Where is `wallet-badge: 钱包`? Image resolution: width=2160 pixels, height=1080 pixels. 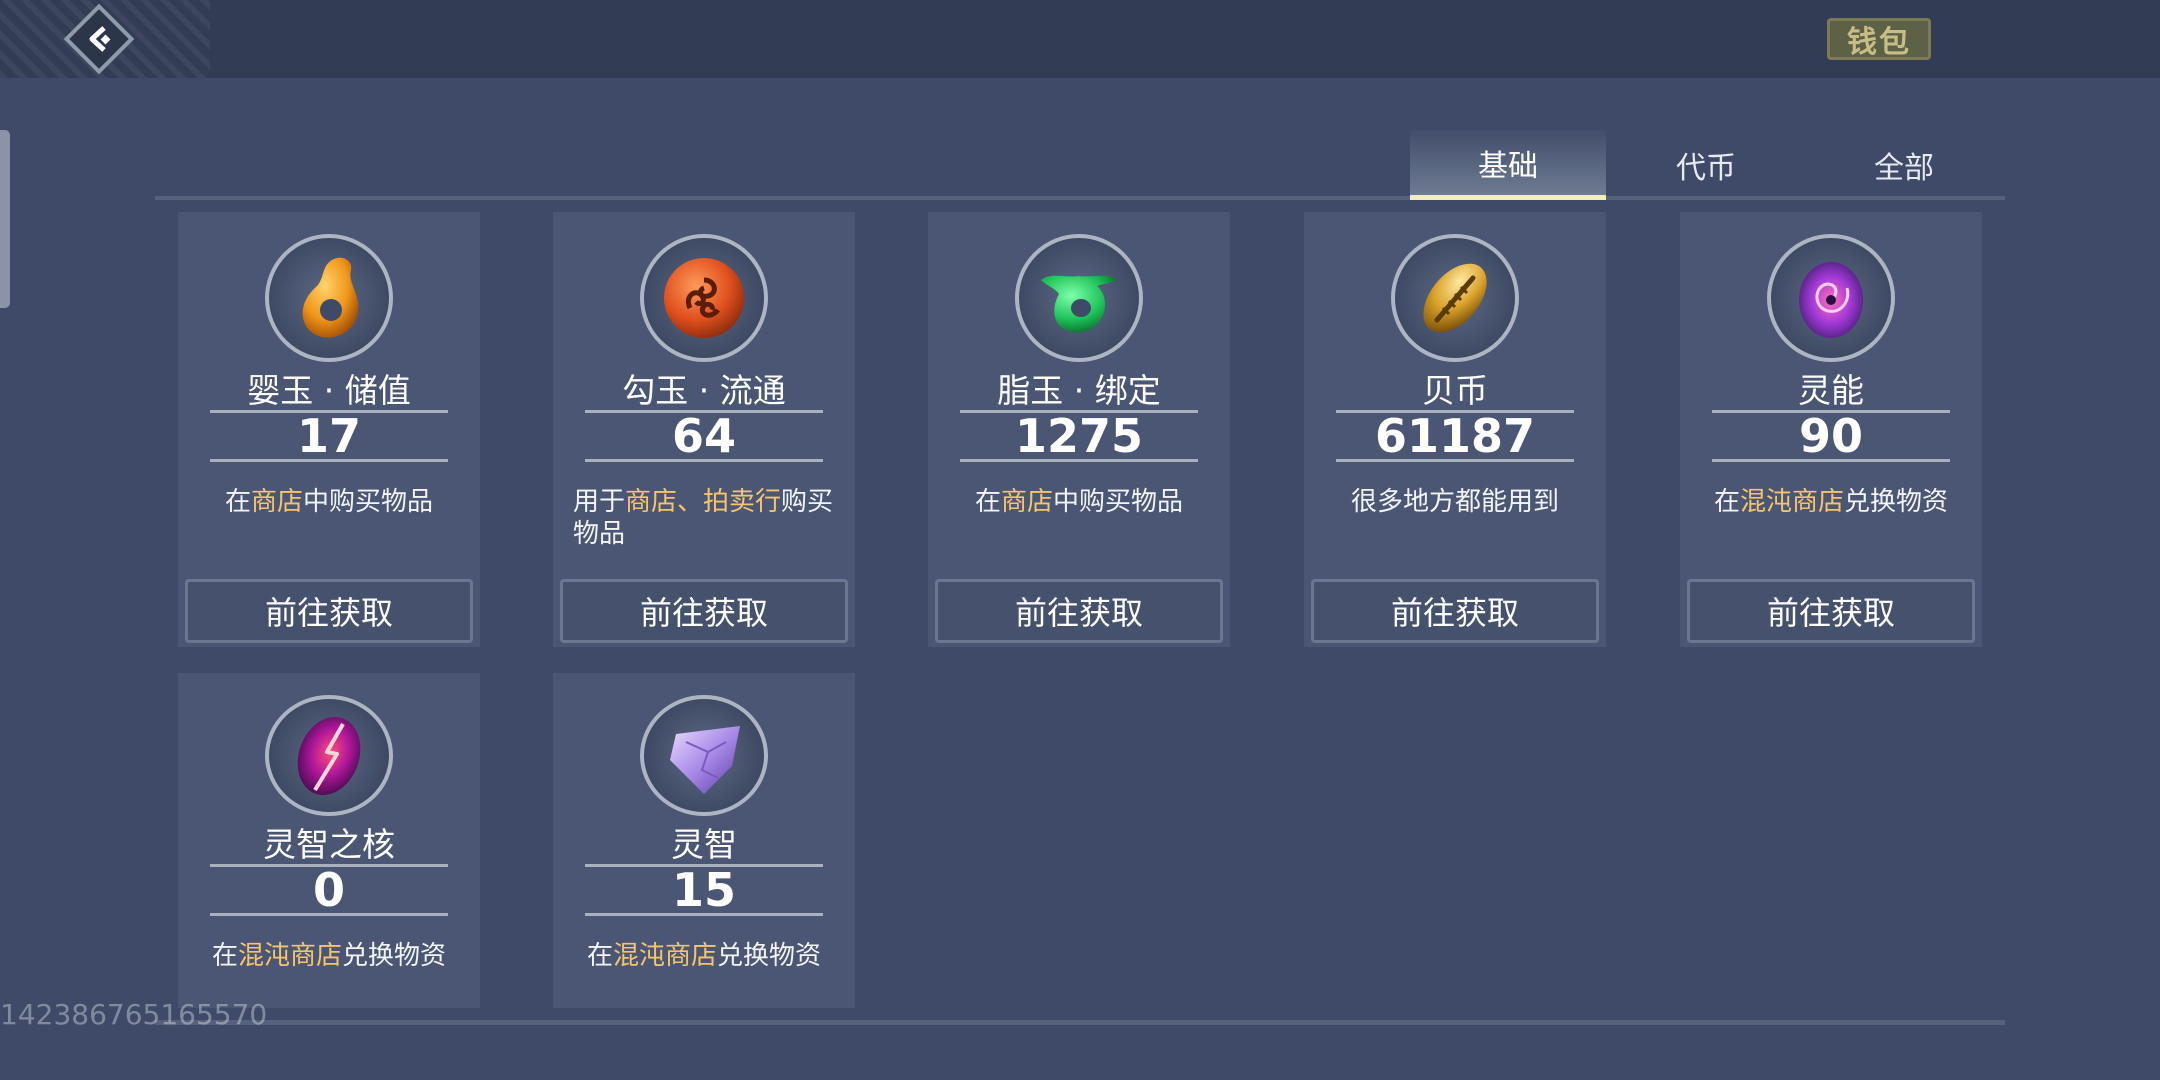
wallet-badge: 钱包 is located at coordinates (1879, 39).